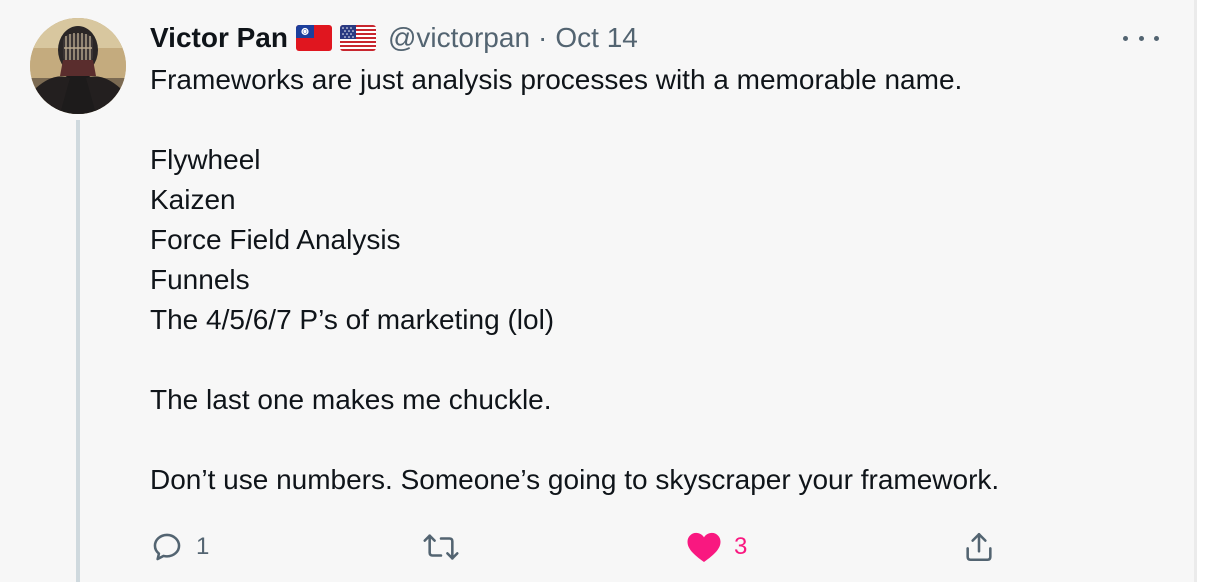 Image resolution: width=1224 pixels, height=582 pixels. What do you see at coordinates (219, 38) in the screenshot?
I see `author-name: Victor Pan` at bounding box center [219, 38].